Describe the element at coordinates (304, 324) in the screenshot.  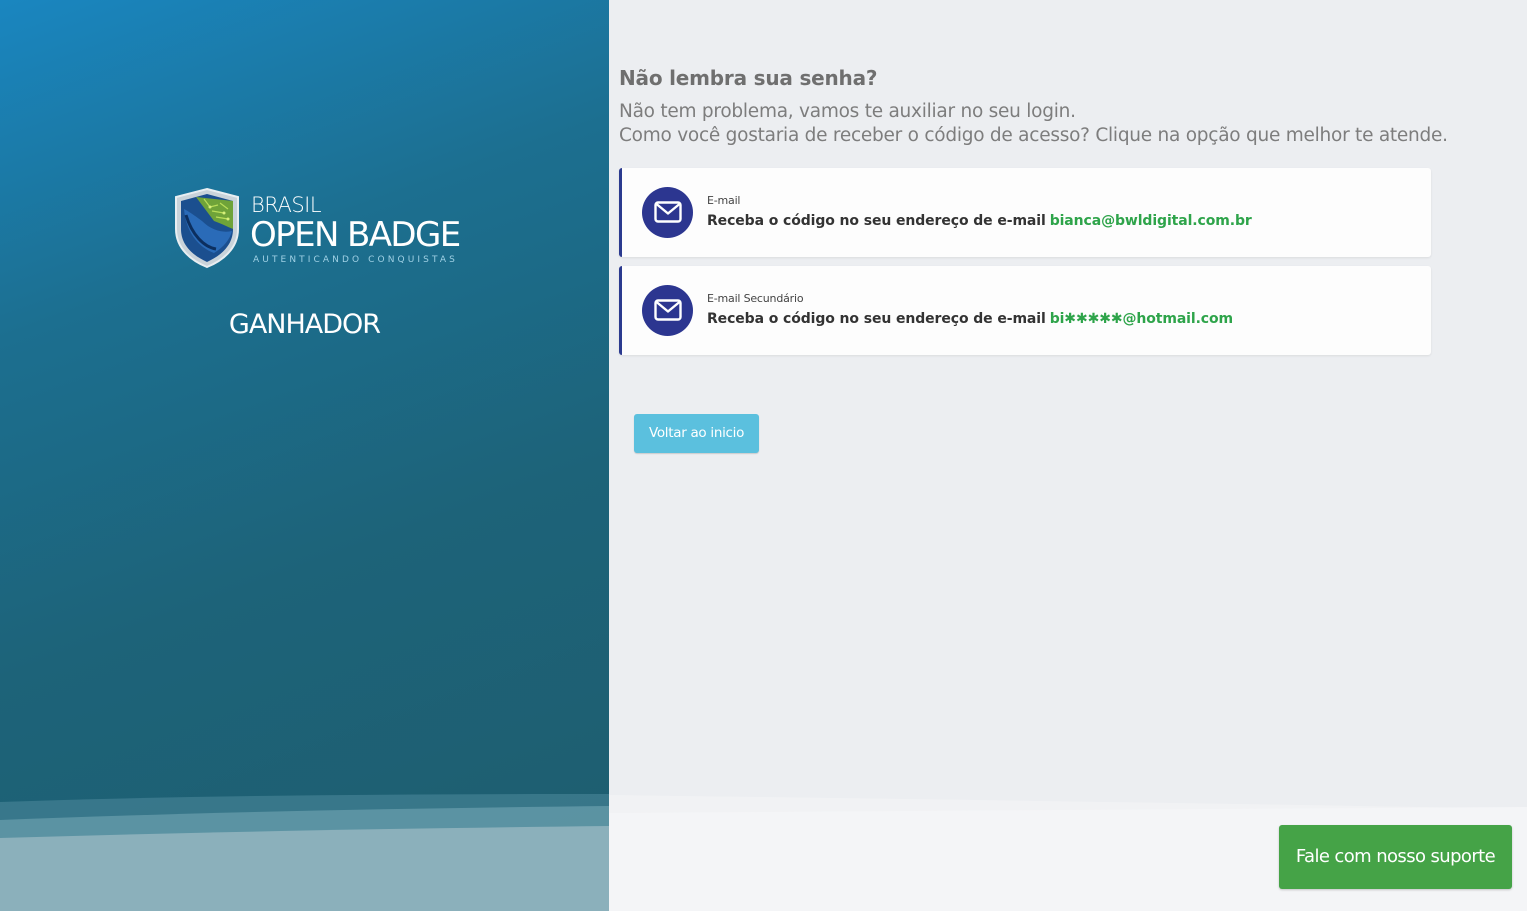
I see `role-title: GANHADOR` at that location.